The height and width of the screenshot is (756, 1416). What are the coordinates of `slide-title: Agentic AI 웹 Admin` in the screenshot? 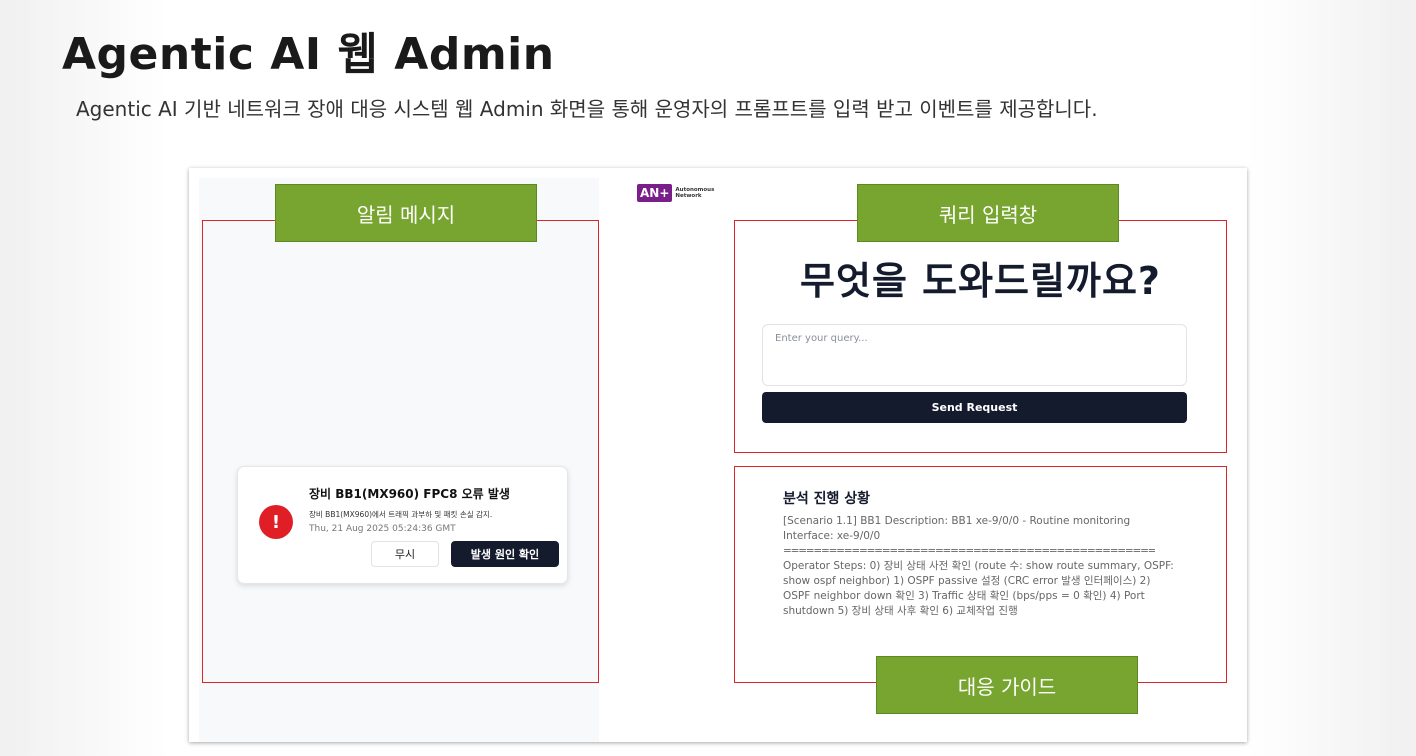 It's located at (308, 54).